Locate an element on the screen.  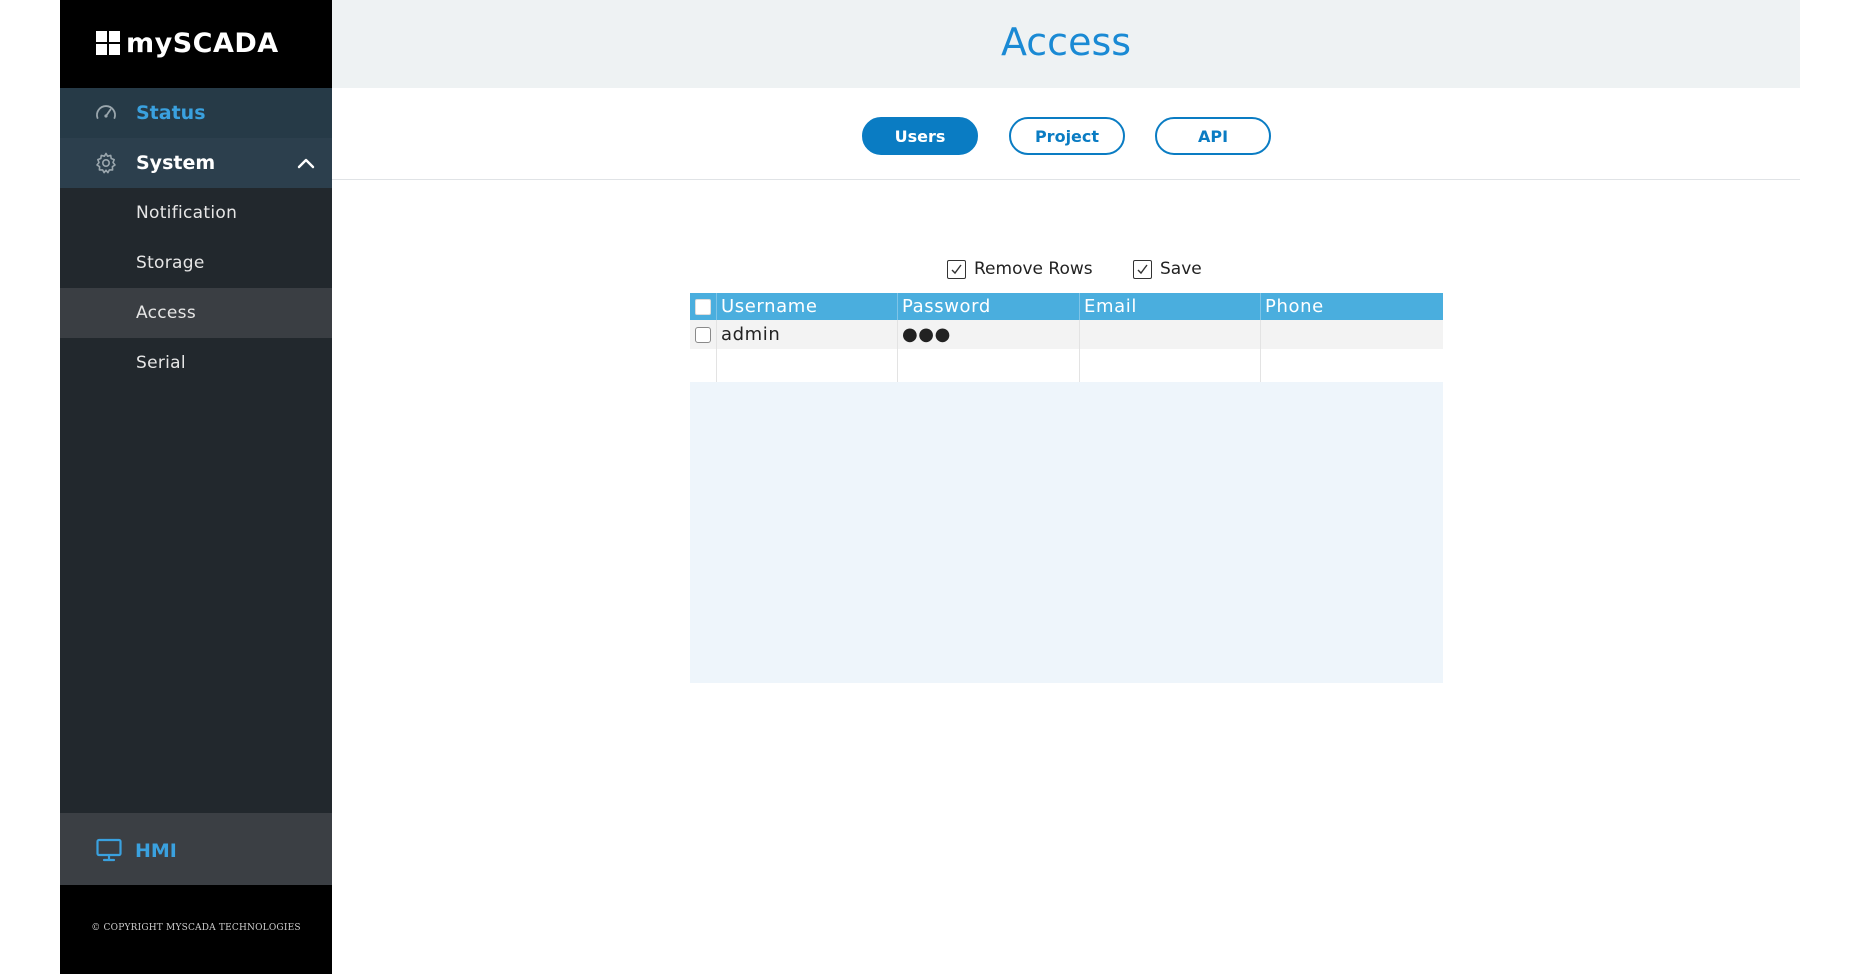
new-password-cell is located at coordinates (989, 365).